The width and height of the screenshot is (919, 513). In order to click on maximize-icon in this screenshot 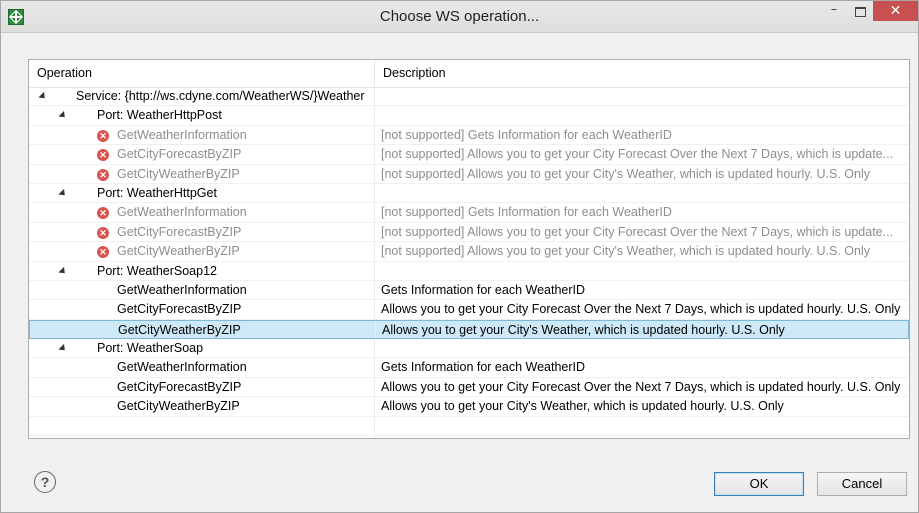, I will do `click(860, 12)`.